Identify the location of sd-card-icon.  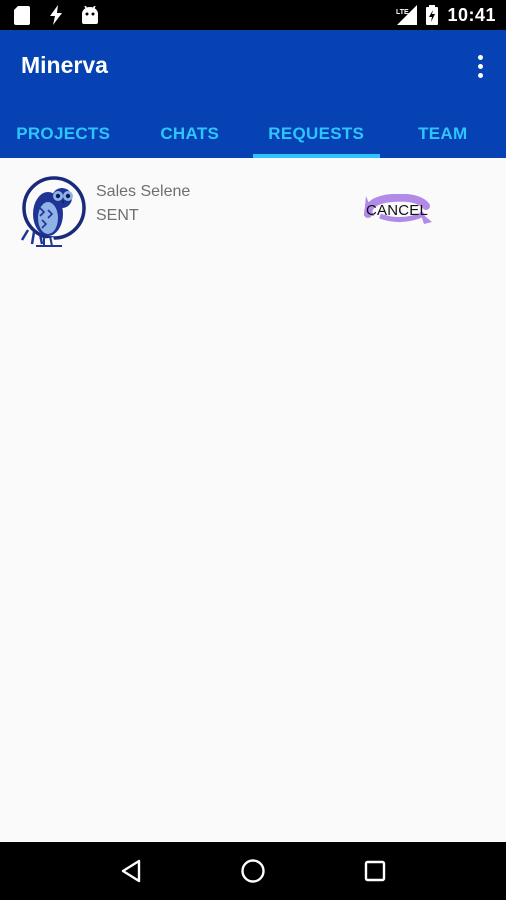
(22, 15).